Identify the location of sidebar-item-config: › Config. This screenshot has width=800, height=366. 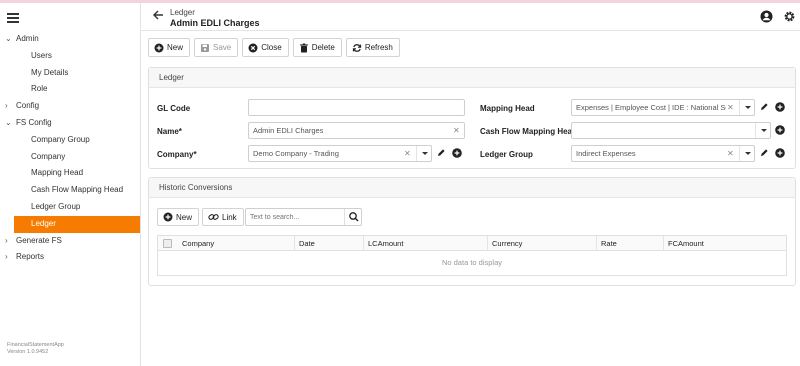
(70, 106).